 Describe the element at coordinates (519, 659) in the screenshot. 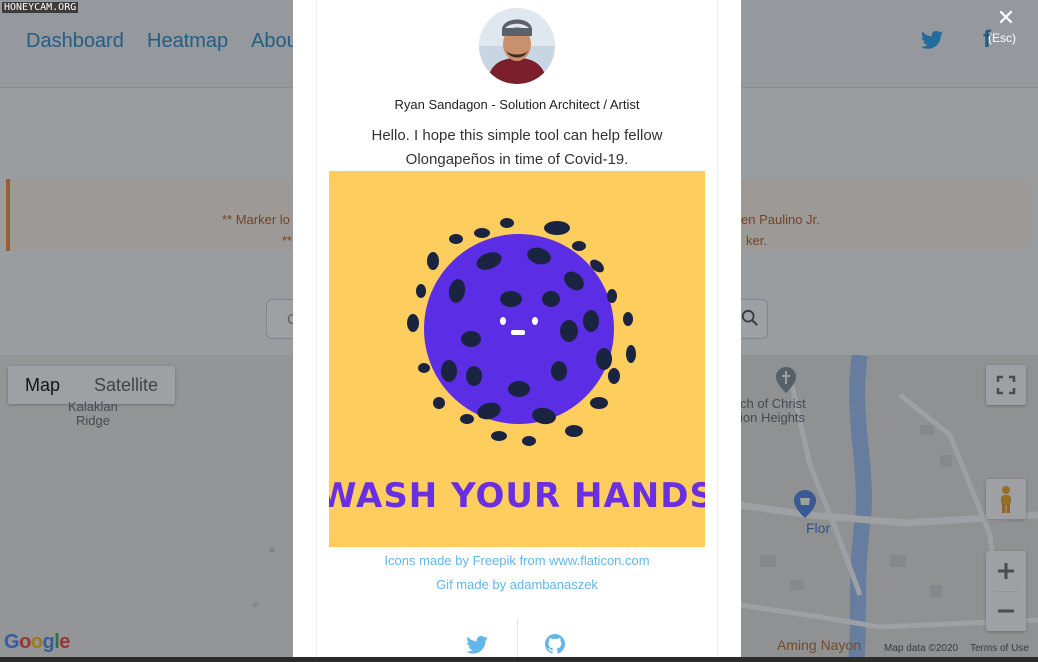

I see `taskbar-strip` at that location.